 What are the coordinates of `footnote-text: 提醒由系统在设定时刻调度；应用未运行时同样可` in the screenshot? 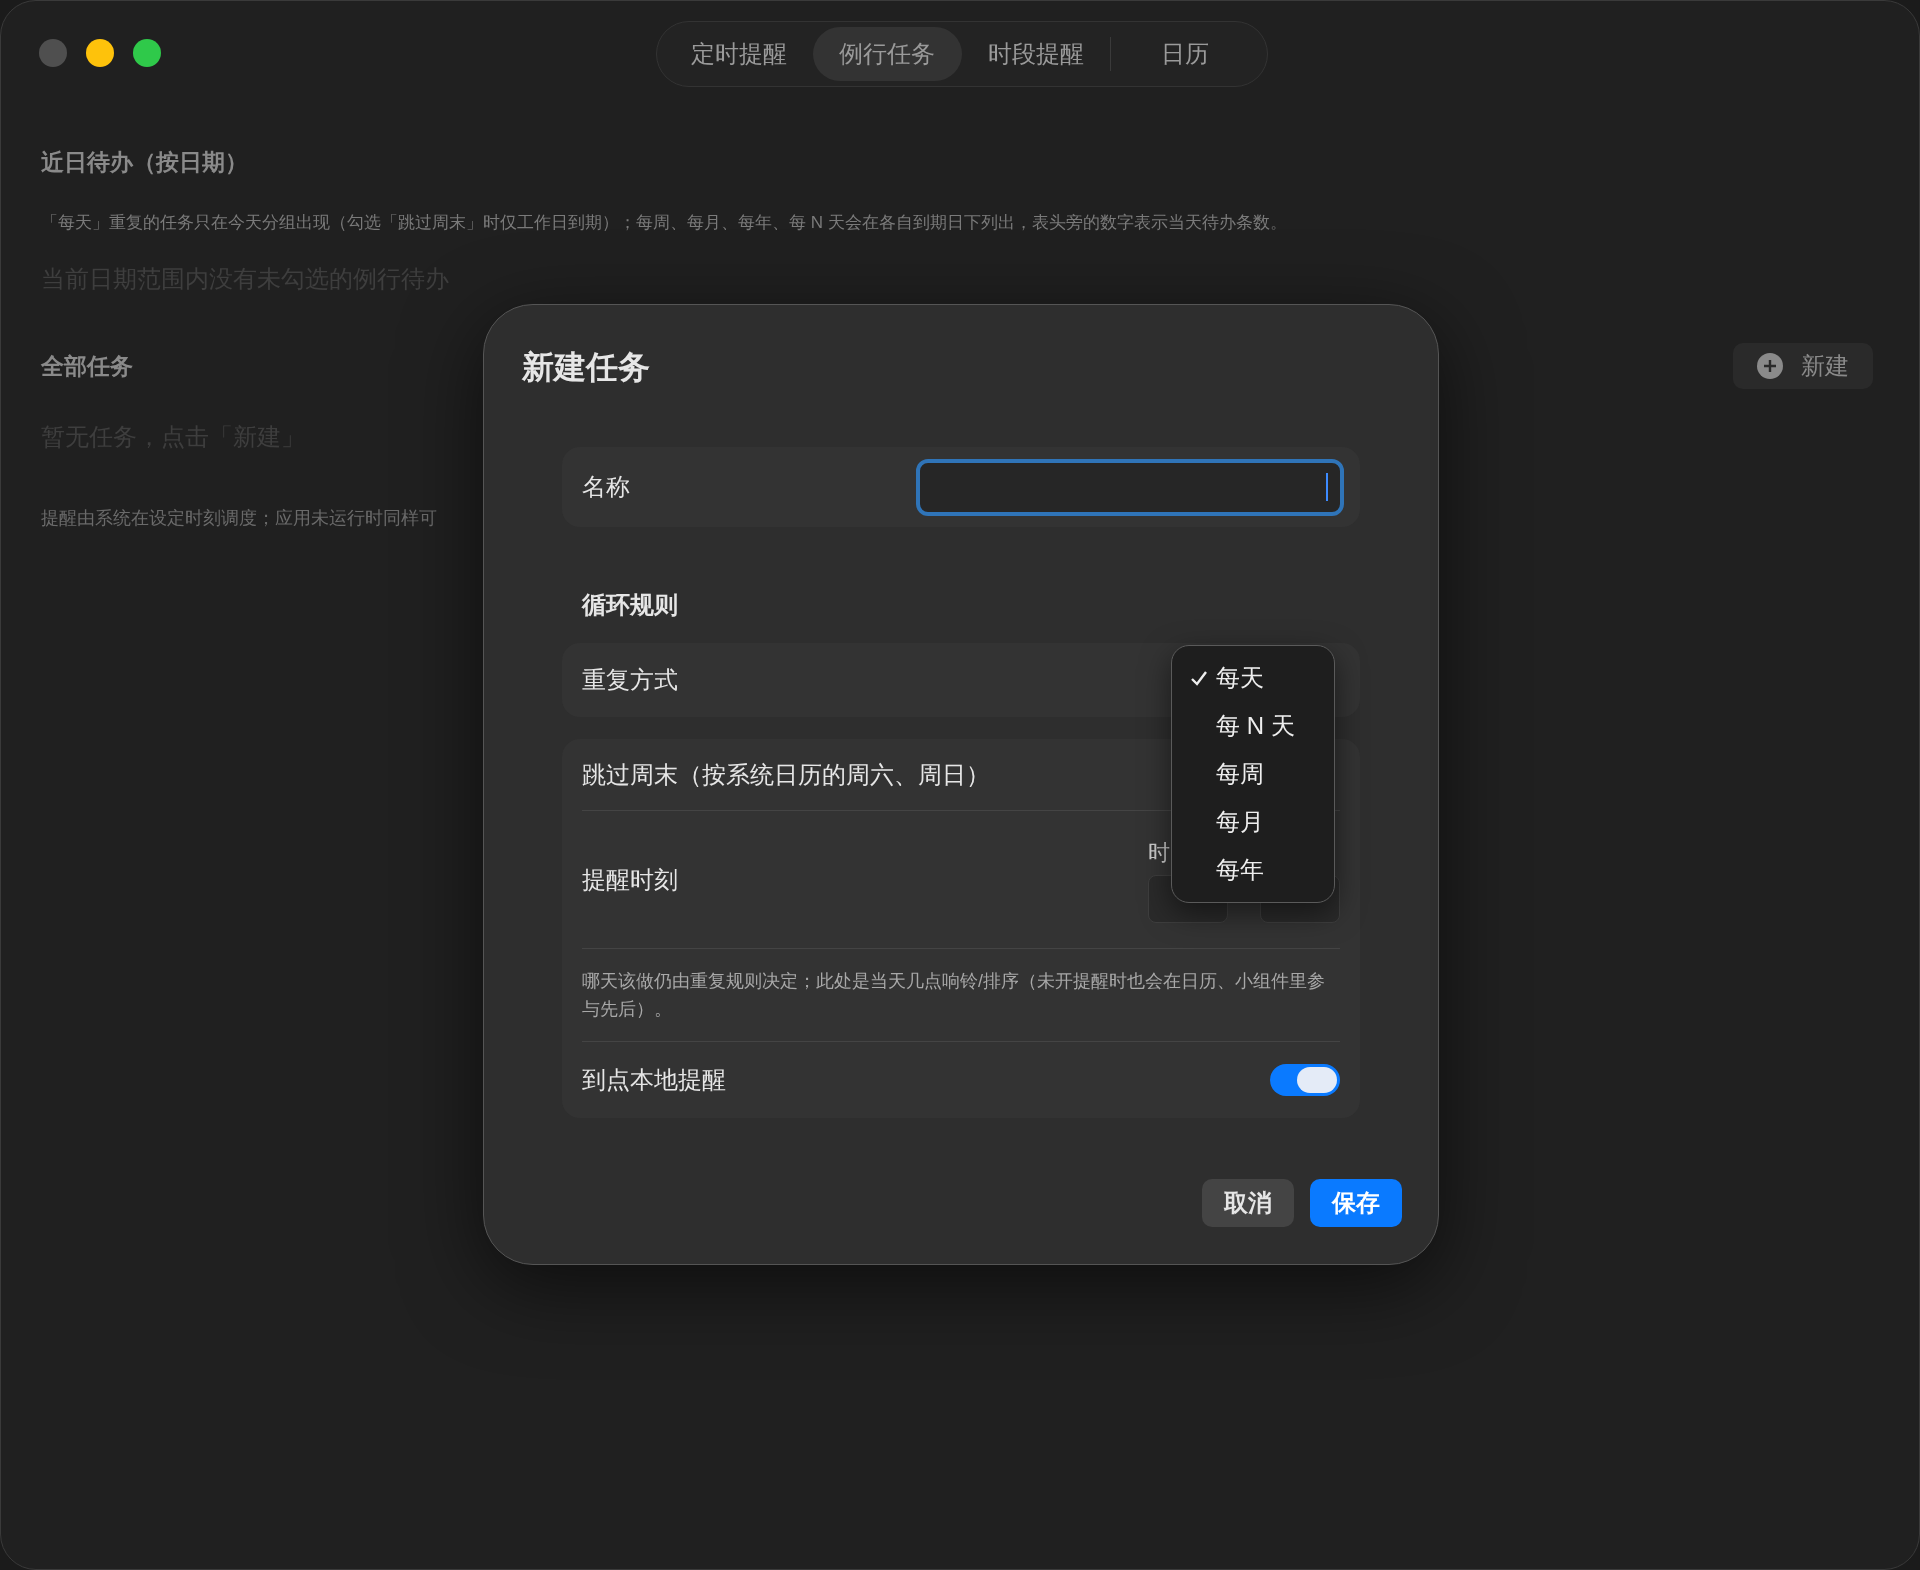 It's located at (239, 518).